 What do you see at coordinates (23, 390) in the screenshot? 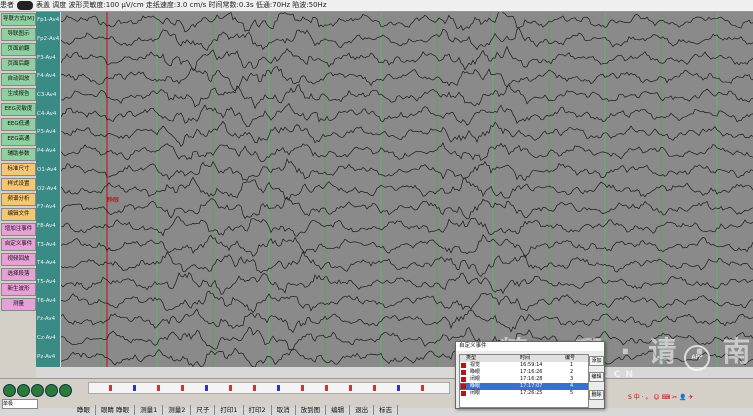
I see `rewind-icon` at bounding box center [23, 390].